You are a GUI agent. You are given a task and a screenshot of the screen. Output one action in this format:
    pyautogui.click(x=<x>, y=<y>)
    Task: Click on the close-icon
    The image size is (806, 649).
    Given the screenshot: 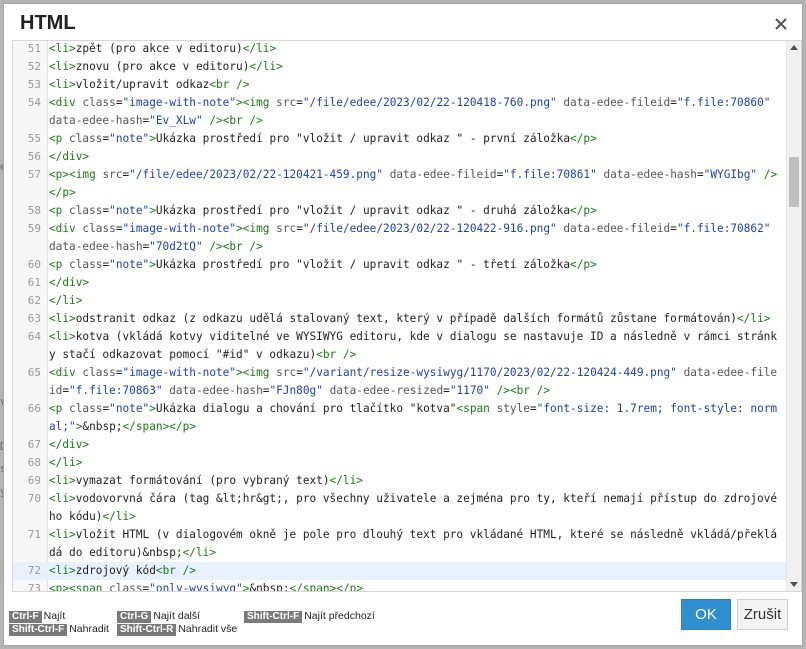 What is the action you would take?
    pyautogui.click(x=781, y=24)
    